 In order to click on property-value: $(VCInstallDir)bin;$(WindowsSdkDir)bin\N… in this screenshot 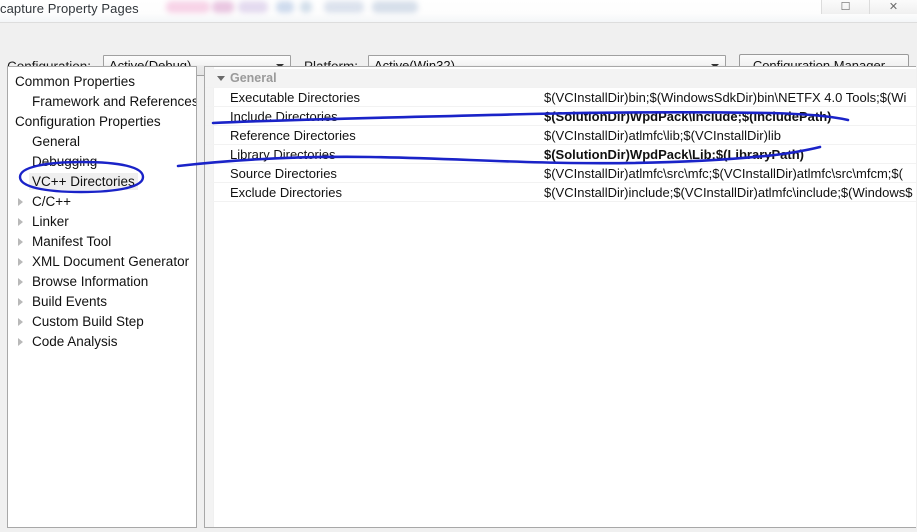, I will do `click(725, 97)`.